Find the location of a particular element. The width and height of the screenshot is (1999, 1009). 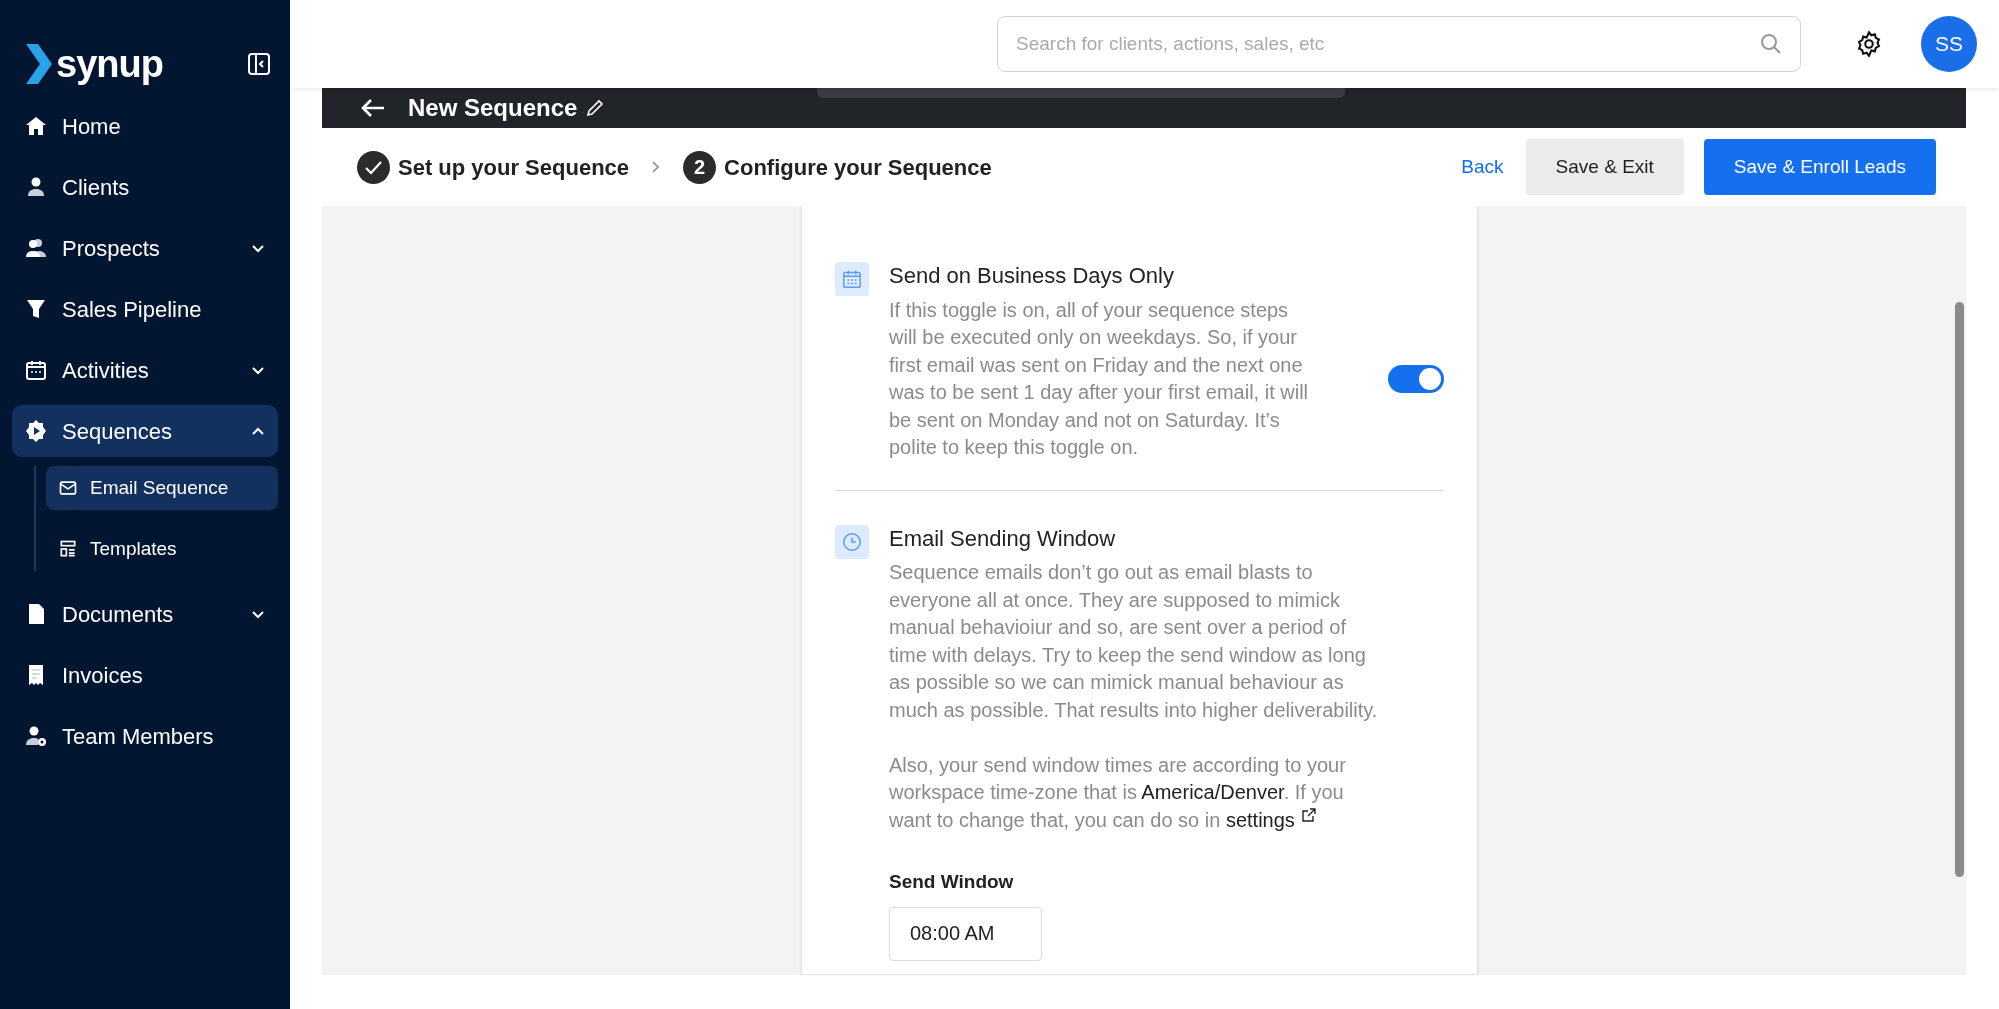

sequence-title: New Sequence is located at coordinates (493, 108).